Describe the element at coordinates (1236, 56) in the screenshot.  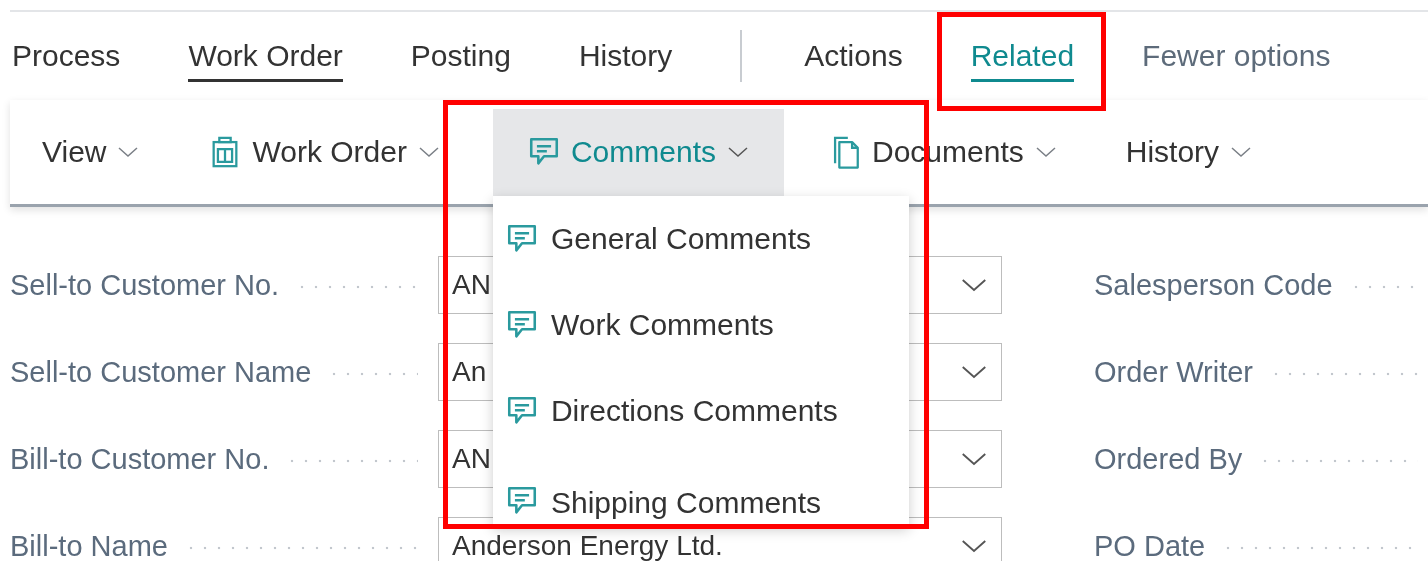
I see `fewer-options-link: Fewer options` at that location.